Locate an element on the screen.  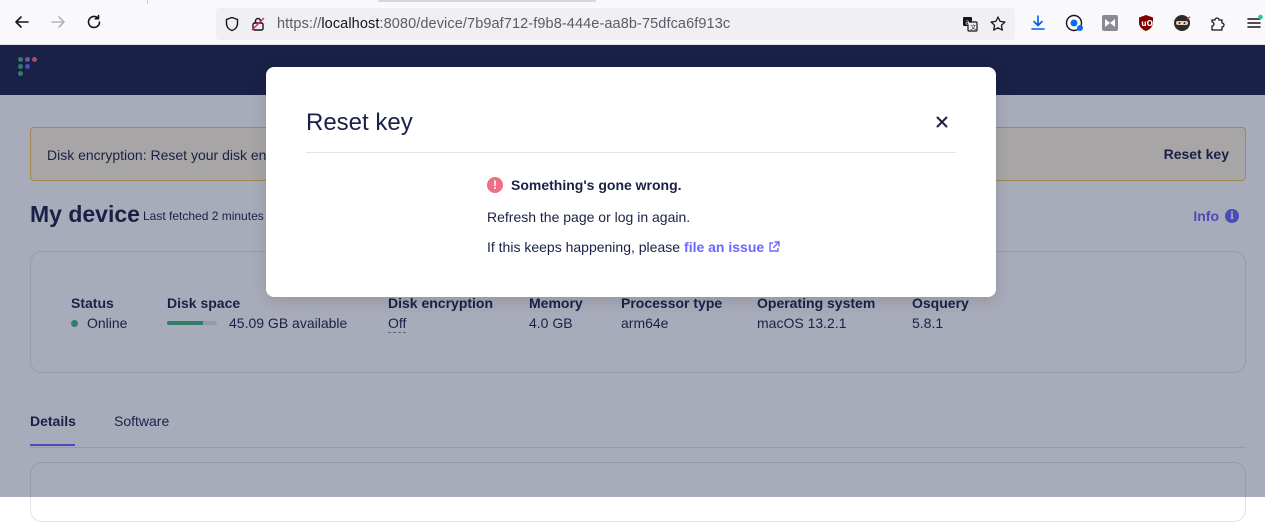
close-icon is located at coordinates (942, 122).